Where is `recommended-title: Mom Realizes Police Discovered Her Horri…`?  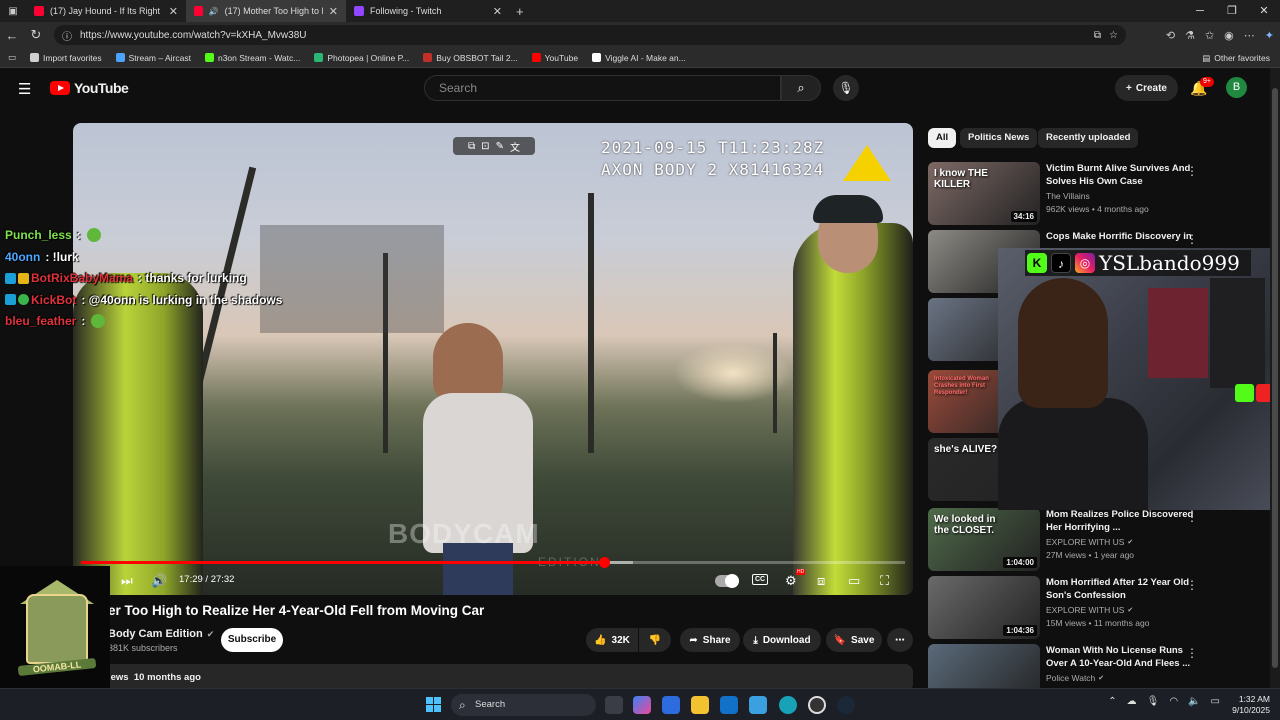
recommended-title: Mom Realizes Police Discovered Her Horri… is located at coordinates (1121, 521).